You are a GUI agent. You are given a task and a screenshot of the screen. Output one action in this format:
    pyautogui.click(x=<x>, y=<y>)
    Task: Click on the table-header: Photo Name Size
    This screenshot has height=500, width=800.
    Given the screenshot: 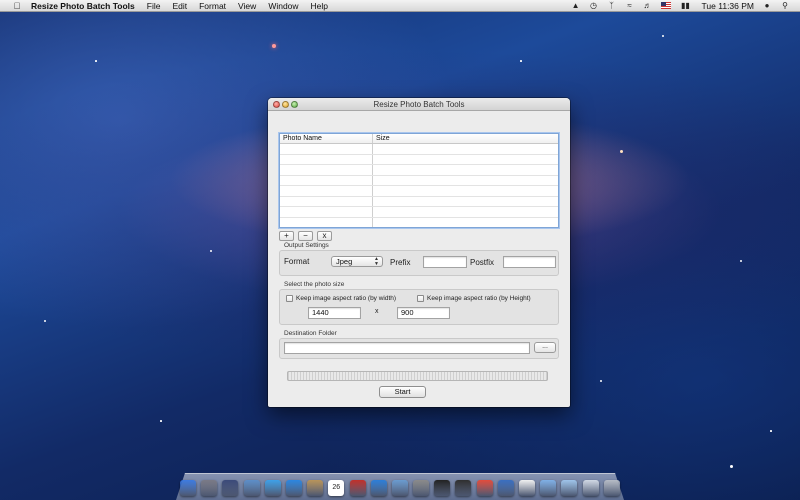 What is the action you would take?
    pyautogui.click(x=419, y=139)
    